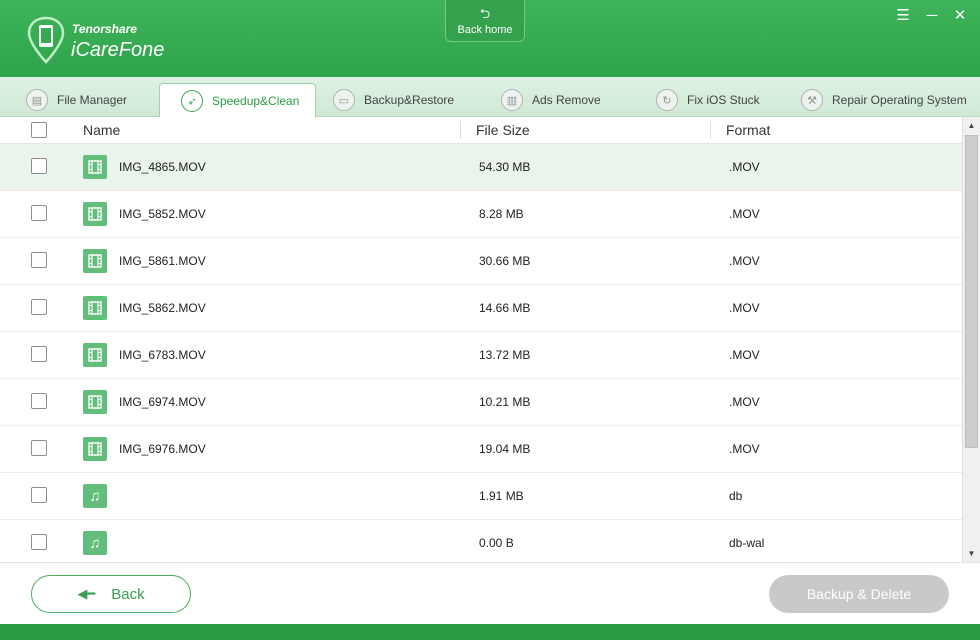  Describe the element at coordinates (162, 308) in the screenshot. I see `file-name: IMG_5862.MOV` at that location.